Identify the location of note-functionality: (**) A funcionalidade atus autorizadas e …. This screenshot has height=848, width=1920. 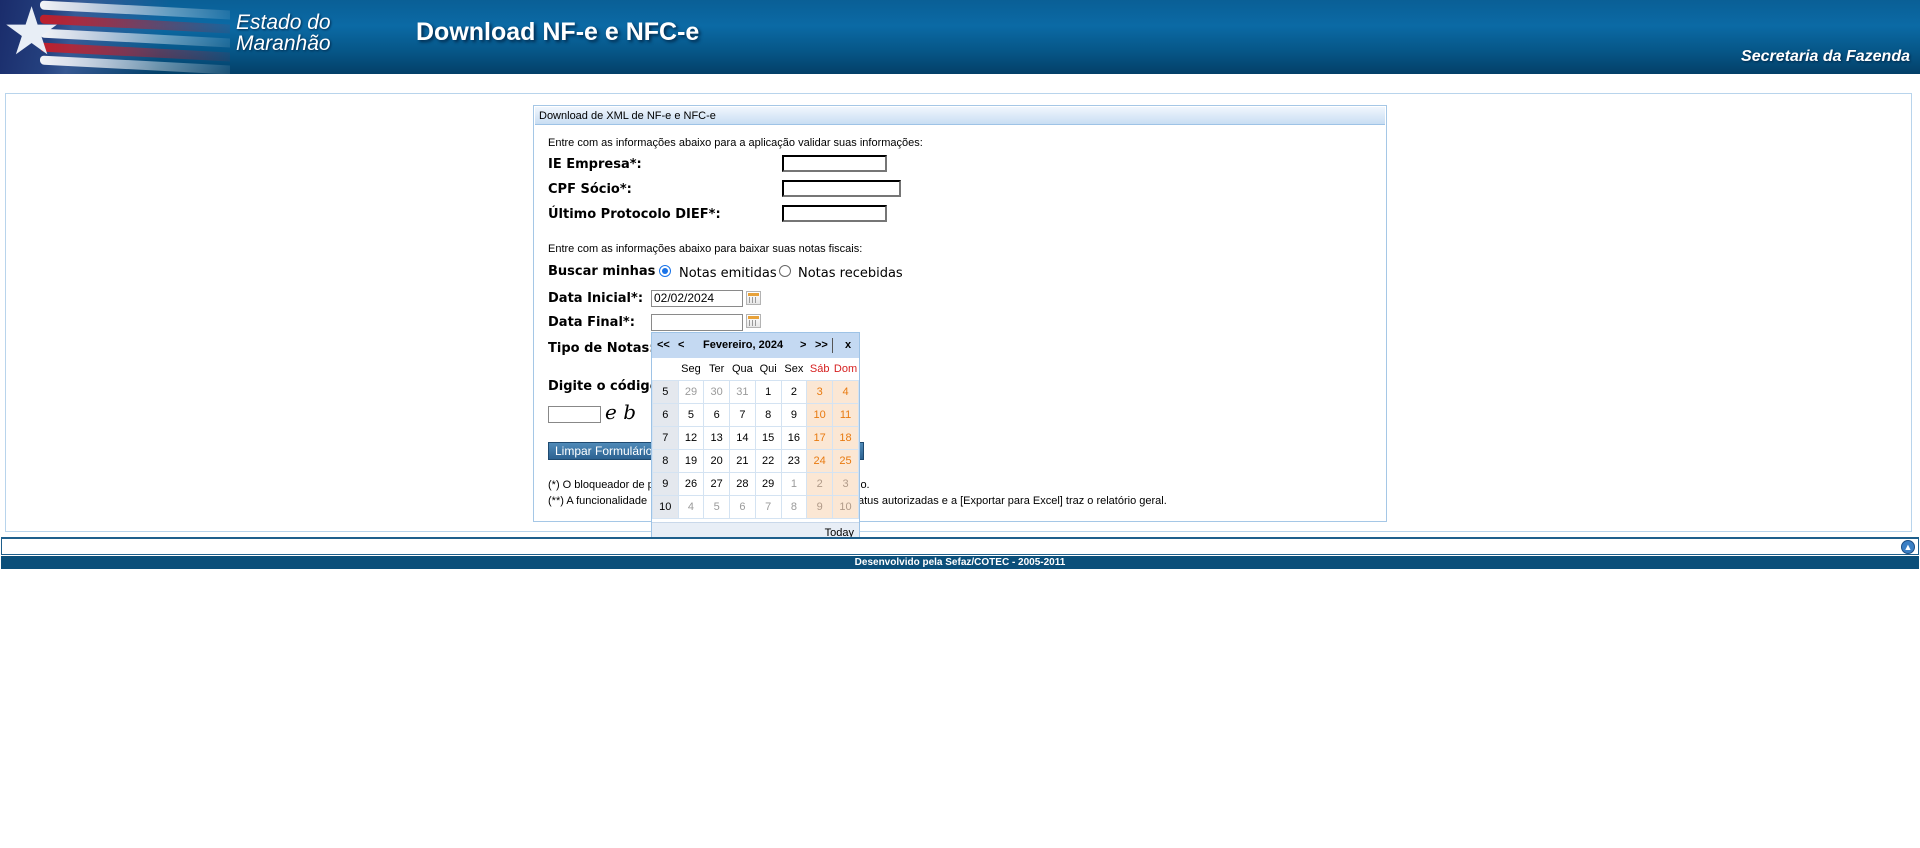
(857, 501).